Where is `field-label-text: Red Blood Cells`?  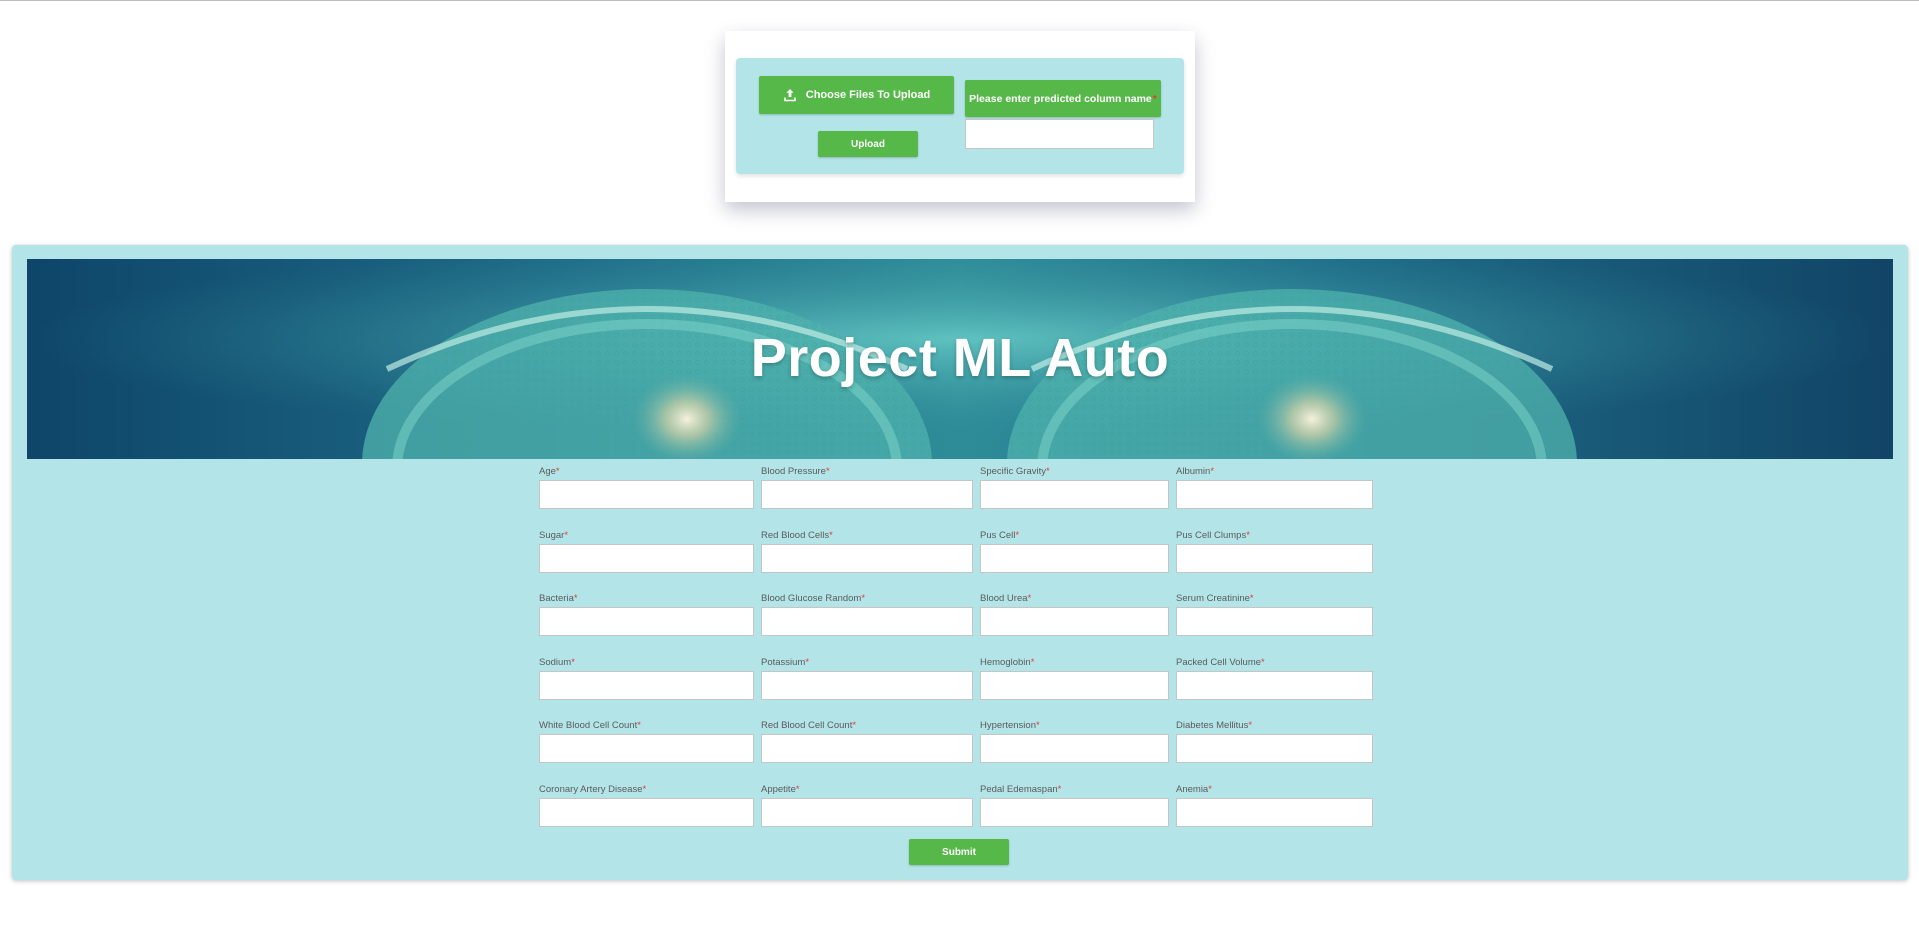 field-label-text: Red Blood Cells is located at coordinates (795, 535).